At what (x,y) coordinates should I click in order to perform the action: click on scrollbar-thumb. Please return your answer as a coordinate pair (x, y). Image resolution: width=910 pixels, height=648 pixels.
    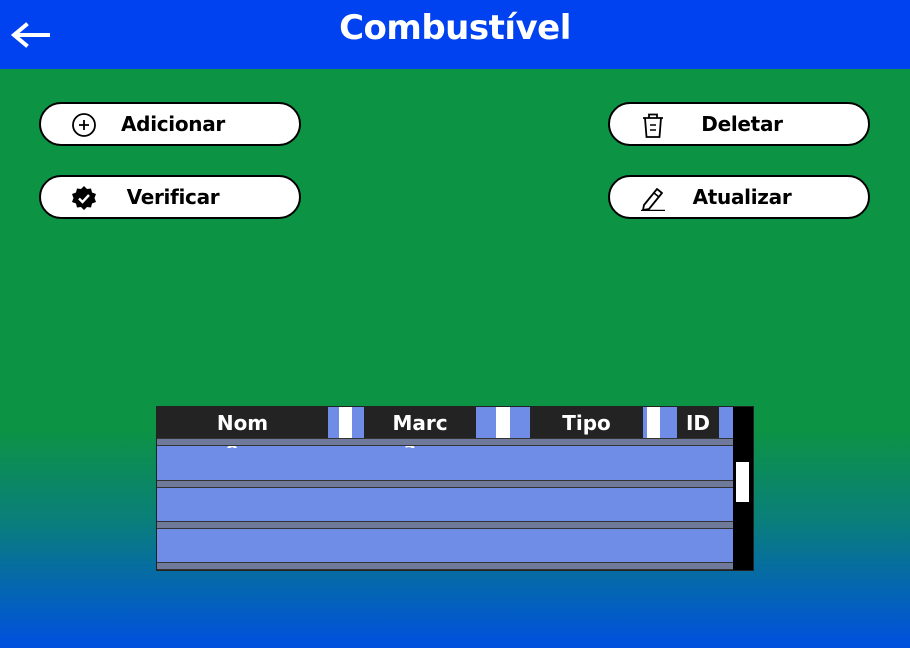
    Looking at the image, I should click on (742, 482).